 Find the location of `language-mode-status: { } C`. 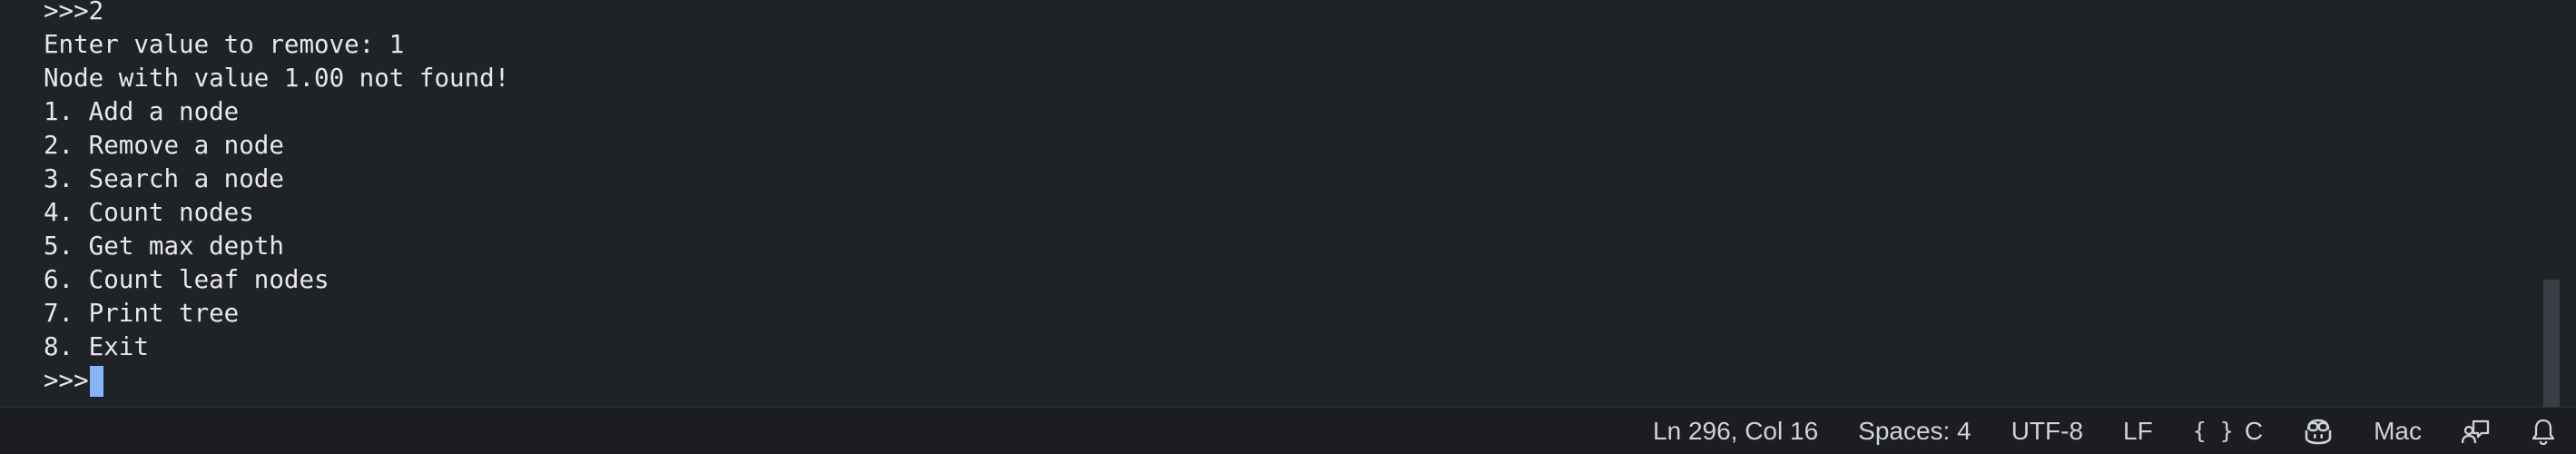

language-mode-status: { } C is located at coordinates (2228, 431).